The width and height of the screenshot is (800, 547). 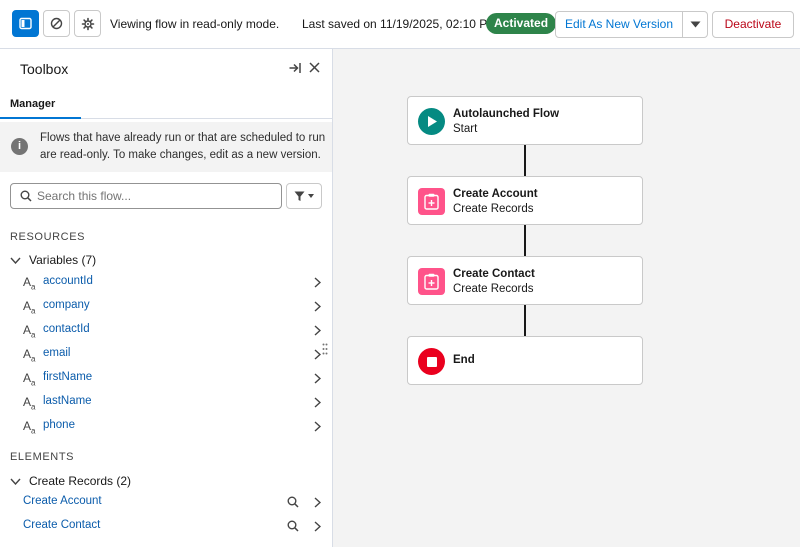 I want to click on search-input, so click(x=157, y=196).